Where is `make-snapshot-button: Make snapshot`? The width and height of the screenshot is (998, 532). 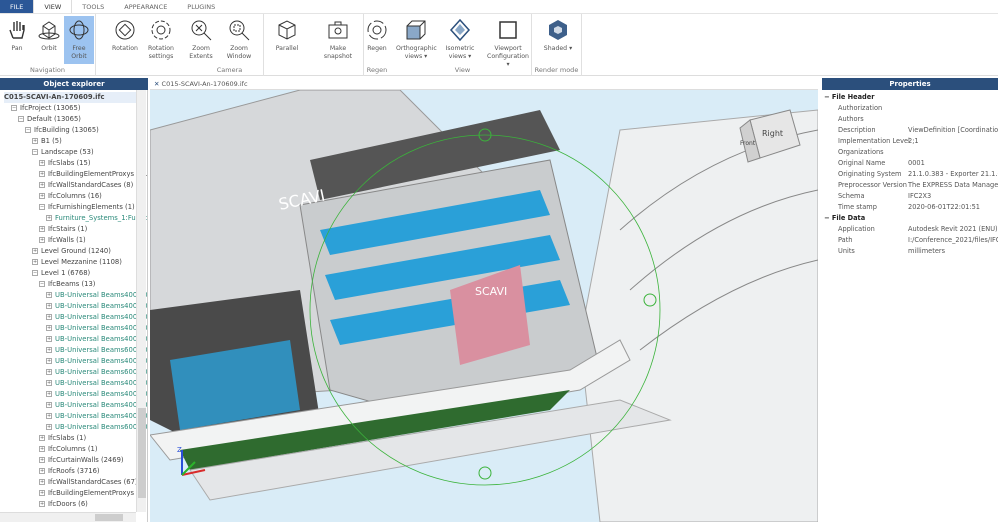 make-snapshot-button: Make snapshot is located at coordinates (338, 40).